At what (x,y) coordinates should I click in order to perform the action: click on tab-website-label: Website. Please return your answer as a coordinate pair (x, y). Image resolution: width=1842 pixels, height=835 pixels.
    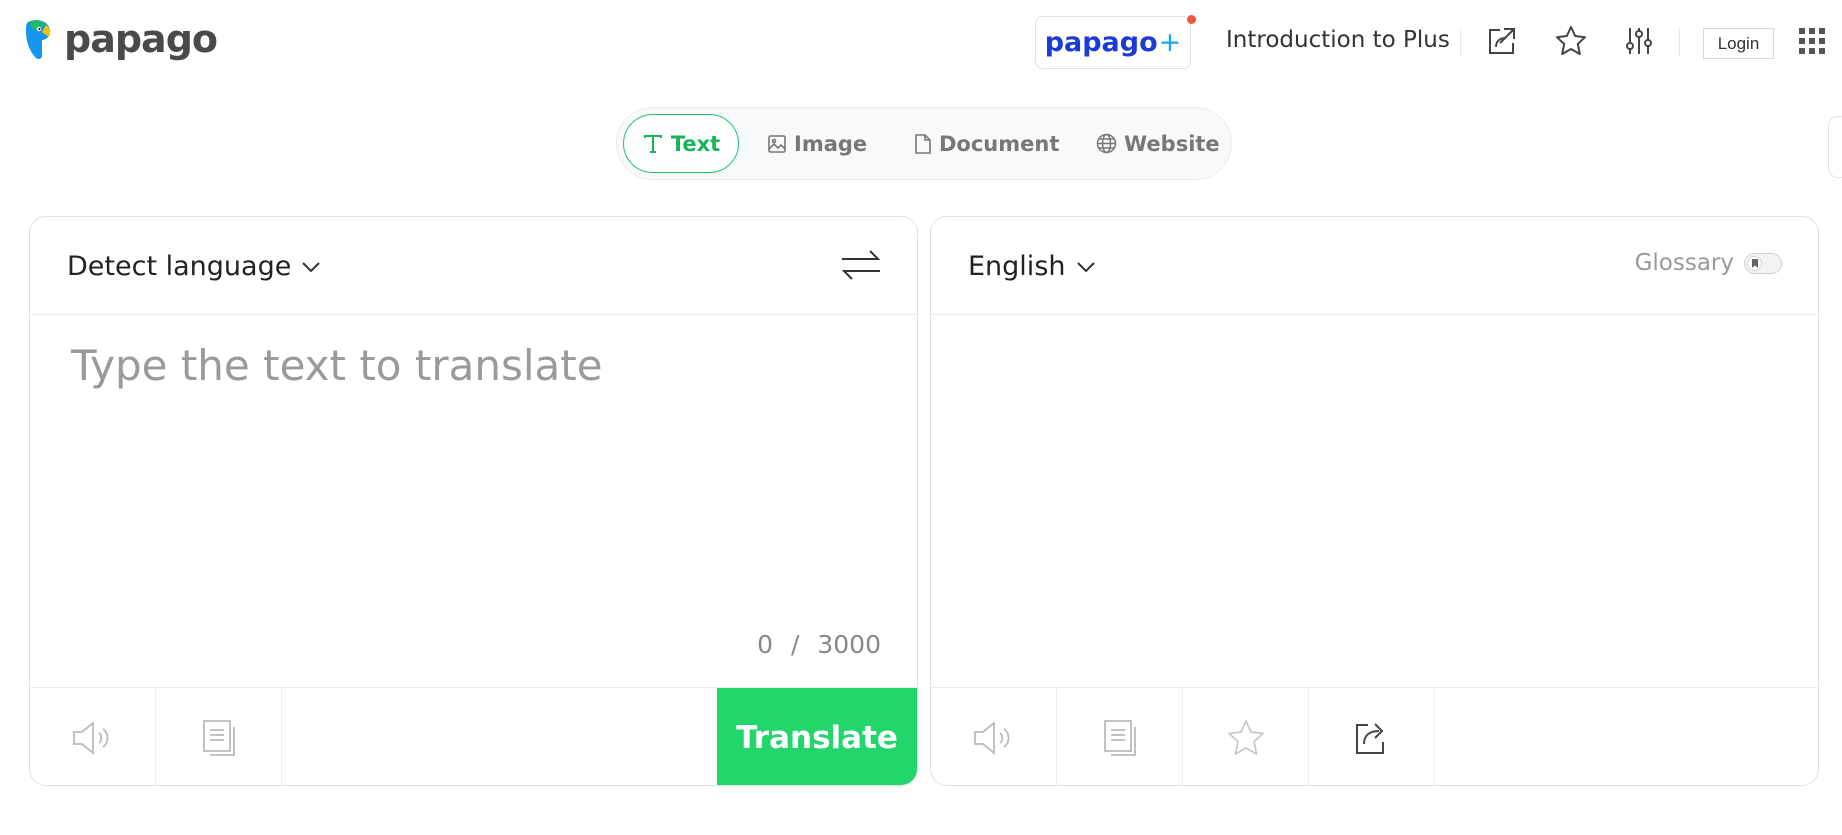
    Looking at the image, I should click on (1172, 143).